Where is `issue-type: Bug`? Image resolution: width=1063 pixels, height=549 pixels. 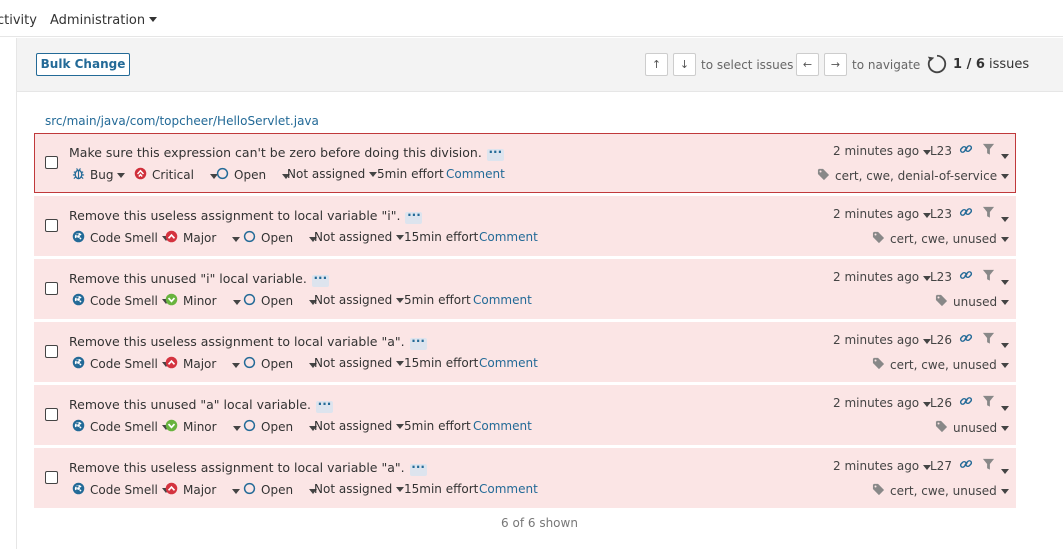
issue-type: Bug is located at coordinates (99, 175).